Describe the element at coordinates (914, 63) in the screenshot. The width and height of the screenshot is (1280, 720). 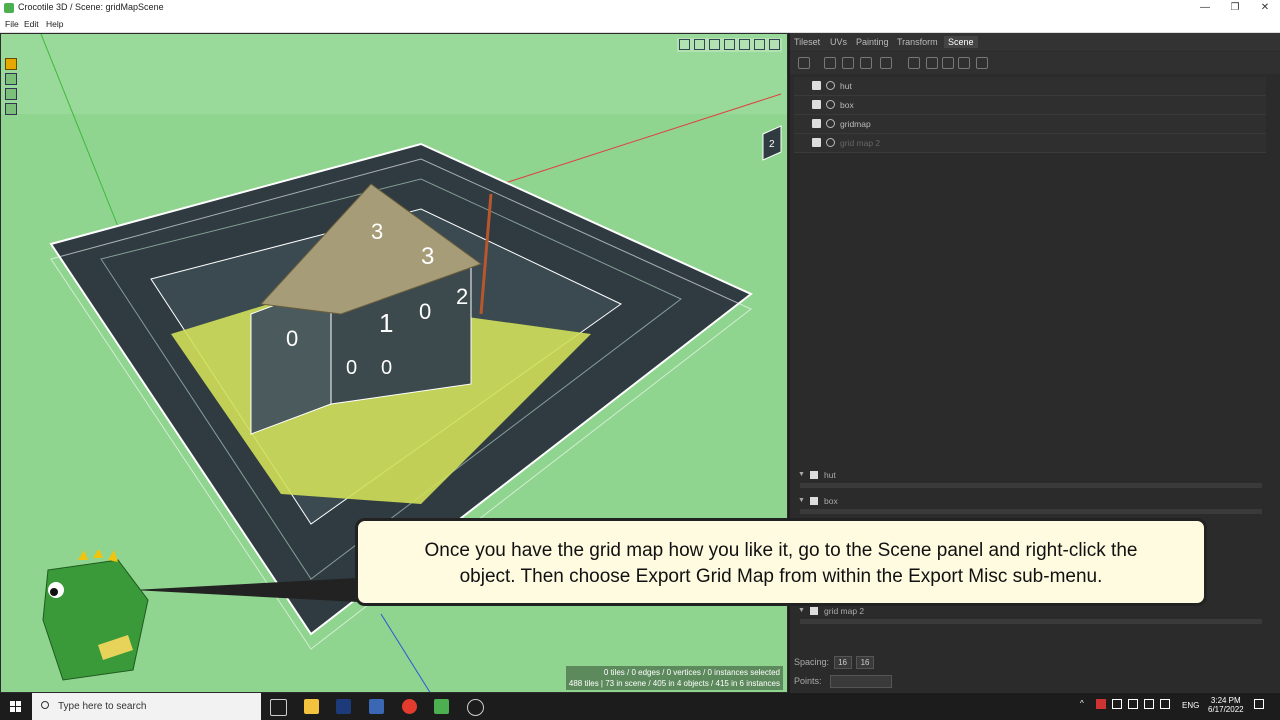
I see `collapse-icon` at that location.